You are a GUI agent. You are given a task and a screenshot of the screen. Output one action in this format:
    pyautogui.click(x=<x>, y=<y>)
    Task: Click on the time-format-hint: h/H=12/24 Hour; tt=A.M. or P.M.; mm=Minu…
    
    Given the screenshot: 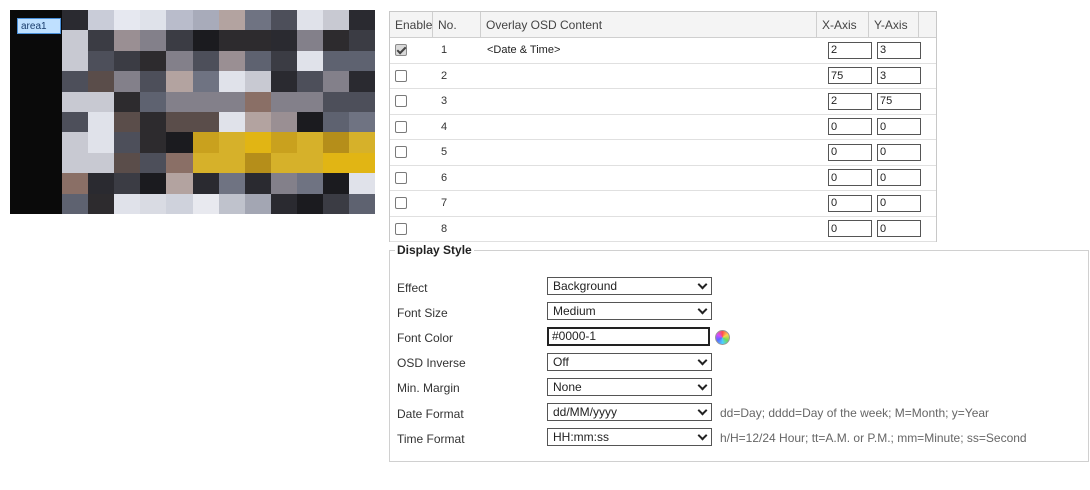 What is the action you would take?
    pyautogui.click(x=873, y=438)
    